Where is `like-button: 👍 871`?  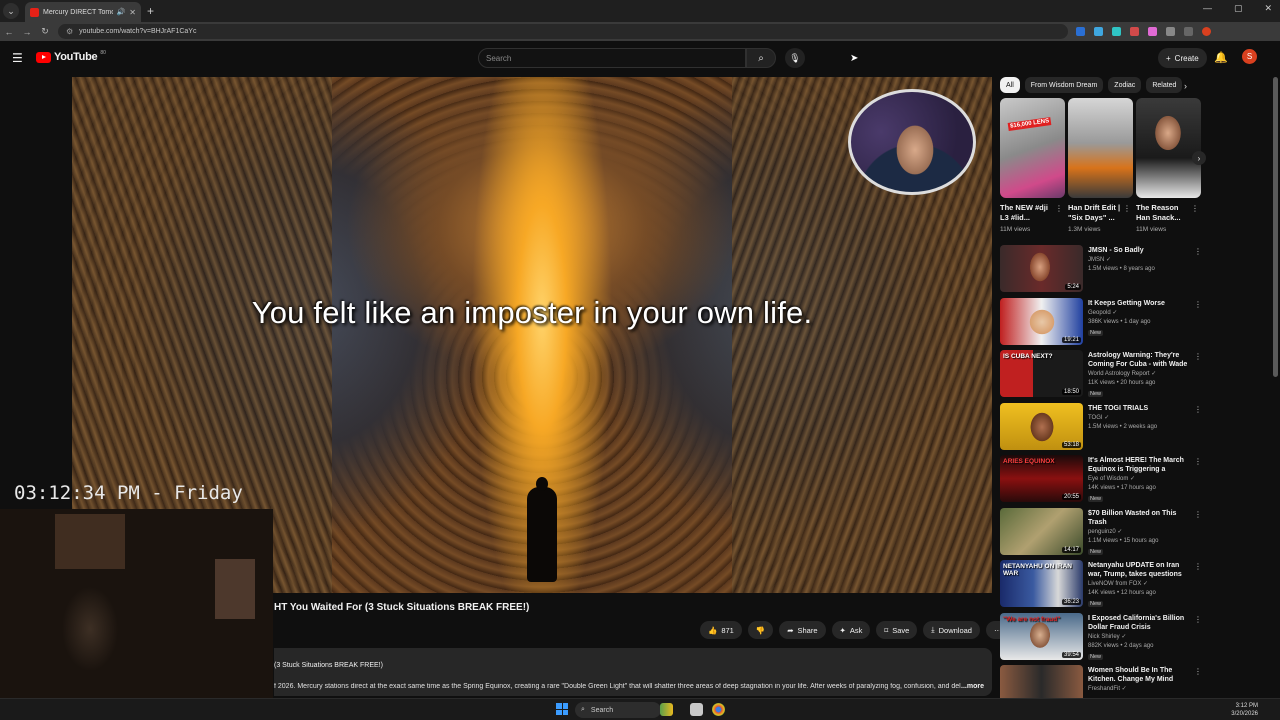 like-button: 👍 871 is located at coordinates (721, 630).